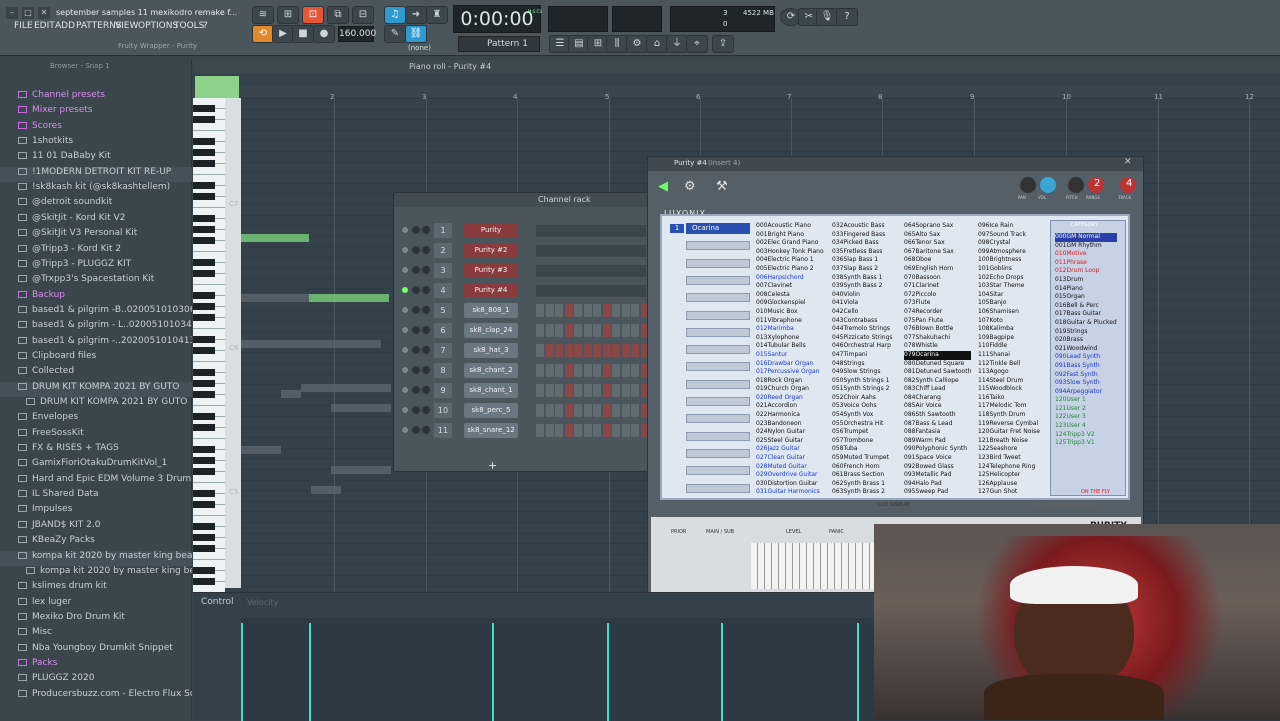 The height and width of the screenshot is (721, 1280). What do you see at coordinates (1009, 295) in the screenshot?
I see `patch-item: 104Sitar` at bounding box center [1009, 295].